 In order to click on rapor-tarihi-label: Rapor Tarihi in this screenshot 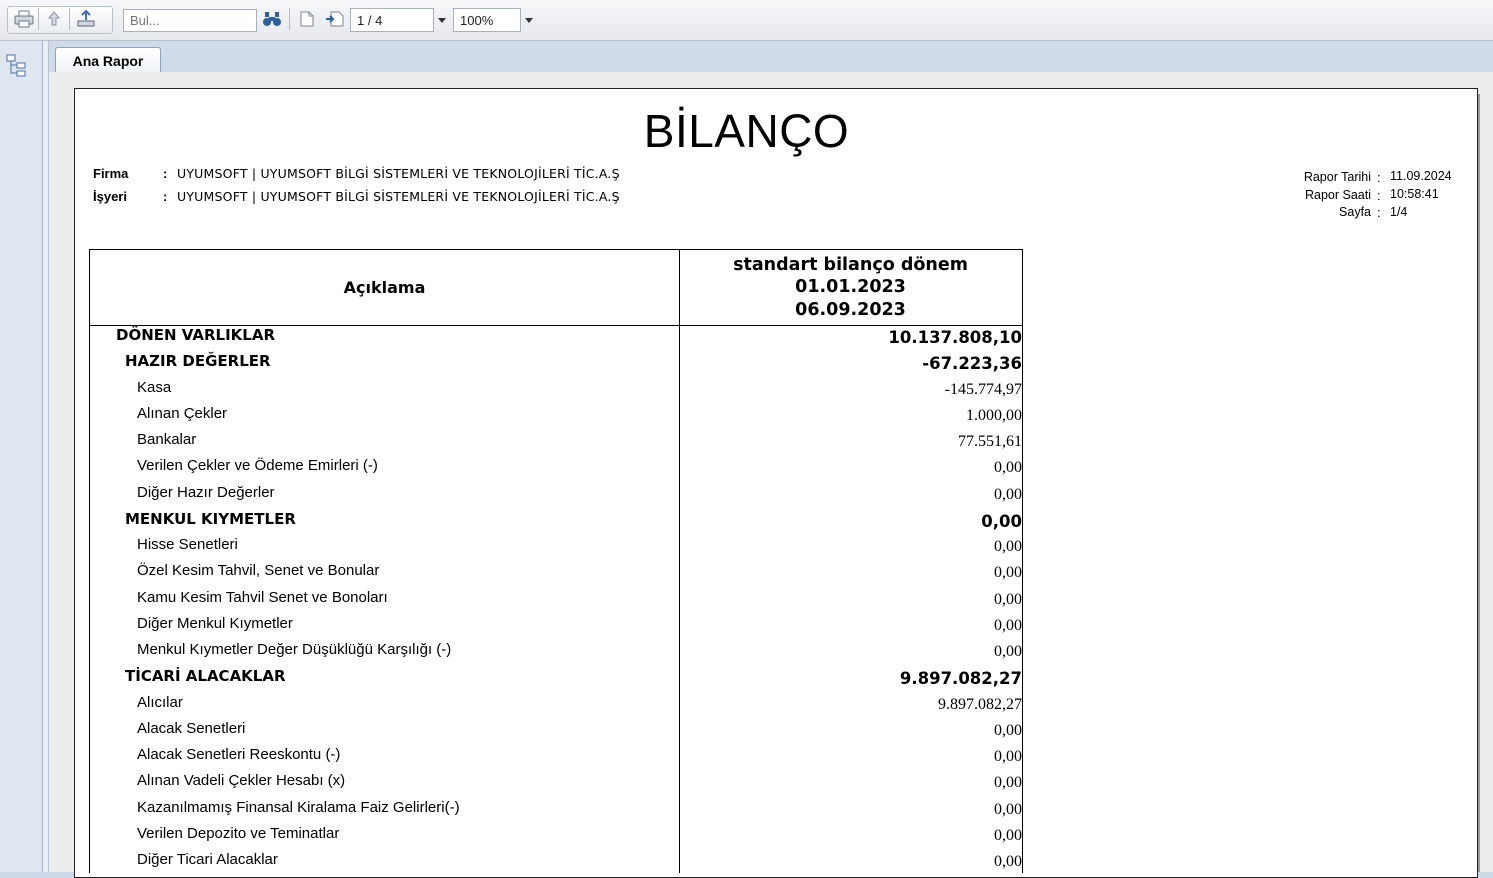, I will do `click(1337, 177)`.